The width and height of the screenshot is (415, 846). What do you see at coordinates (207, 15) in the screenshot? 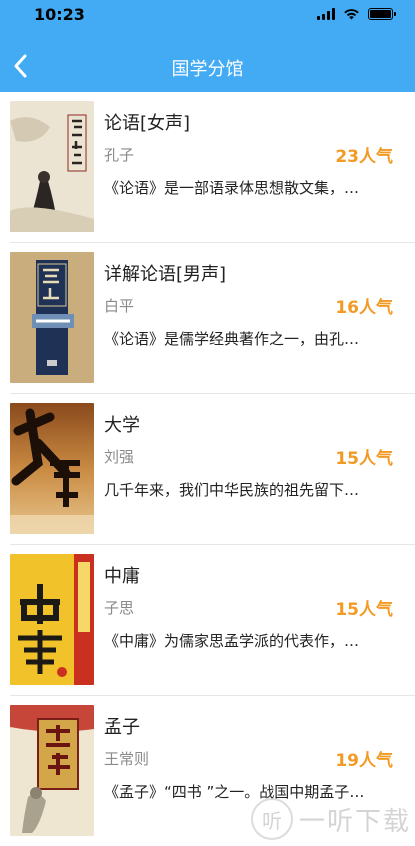
I see `status-bar: 10:23` at bounding box center [207, 15].